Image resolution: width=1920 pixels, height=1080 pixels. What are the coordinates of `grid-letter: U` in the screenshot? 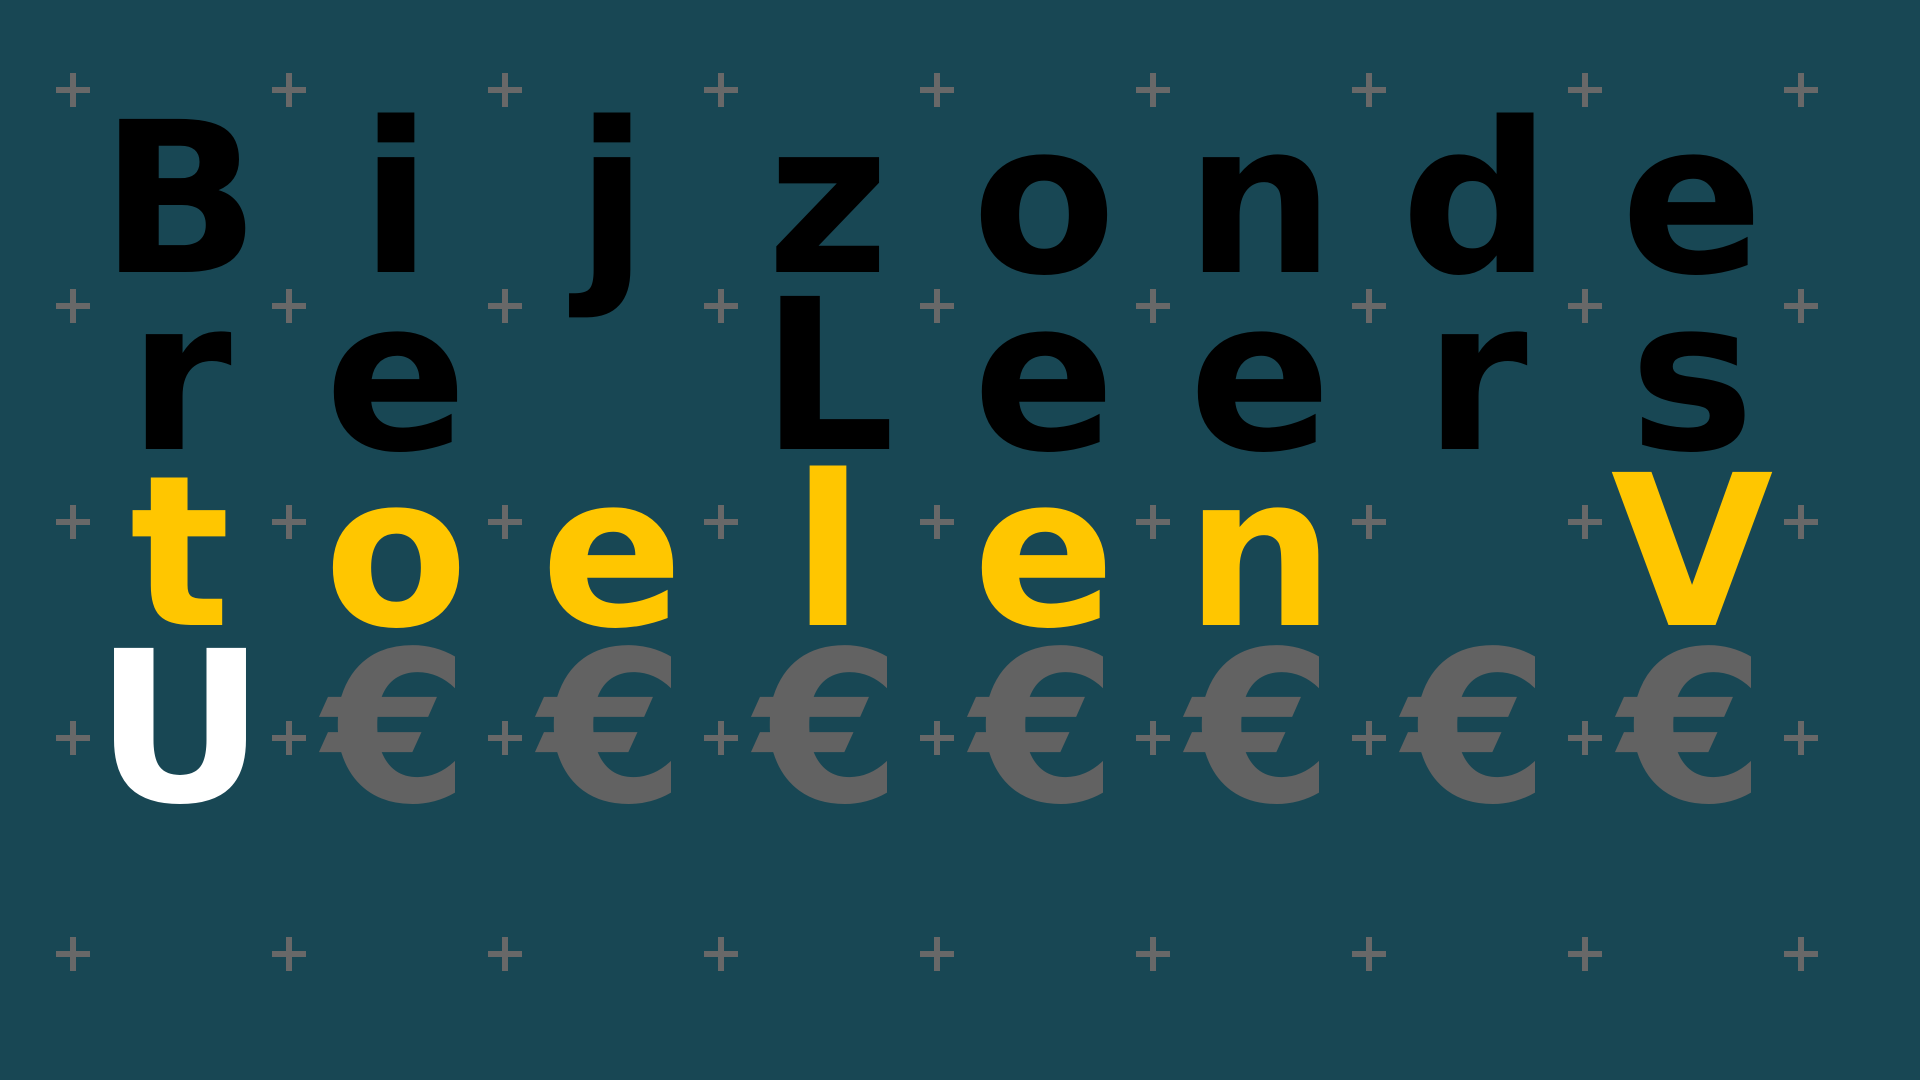 It's located at (180, 728).